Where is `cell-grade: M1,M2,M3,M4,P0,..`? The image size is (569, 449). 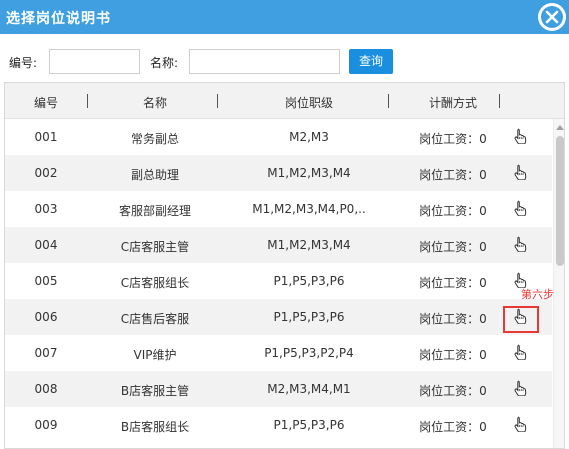
cell-grade: M1,M2,M3,M4,P0,.. is located at coordinates (309, 209).